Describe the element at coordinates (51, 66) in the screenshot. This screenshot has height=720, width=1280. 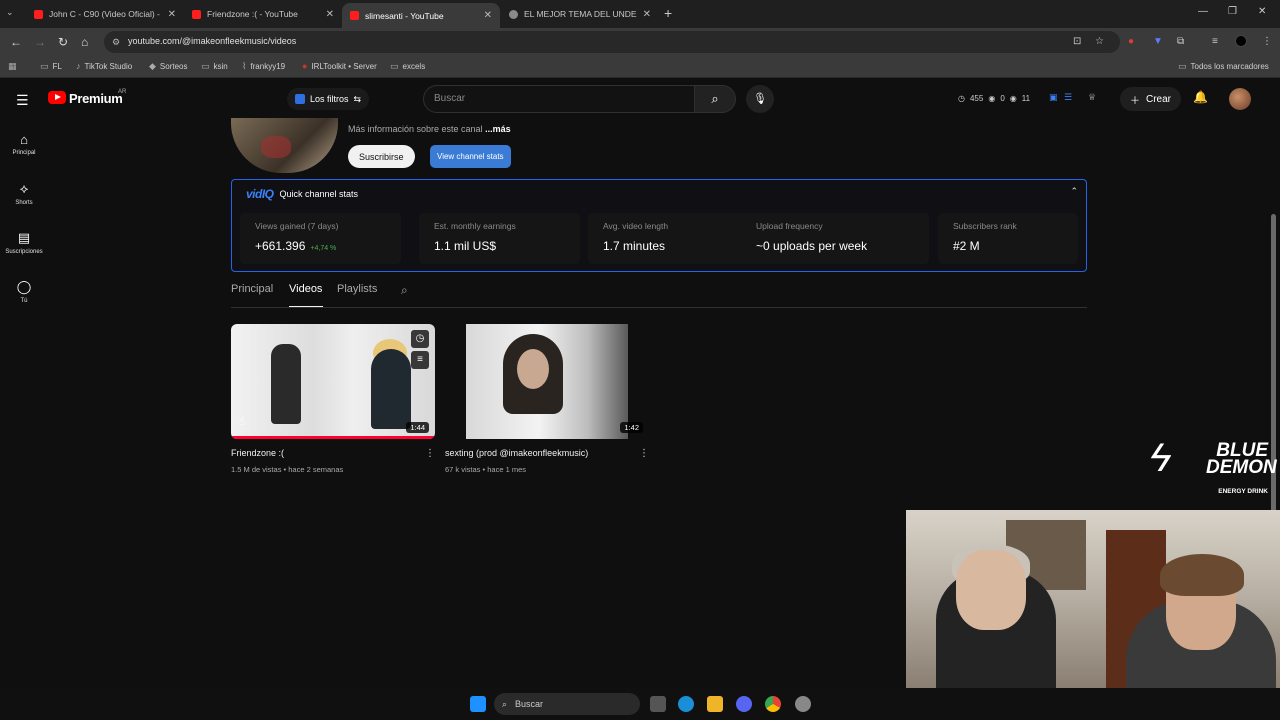
I see `bookmark-item: ▭ FL` at that location.